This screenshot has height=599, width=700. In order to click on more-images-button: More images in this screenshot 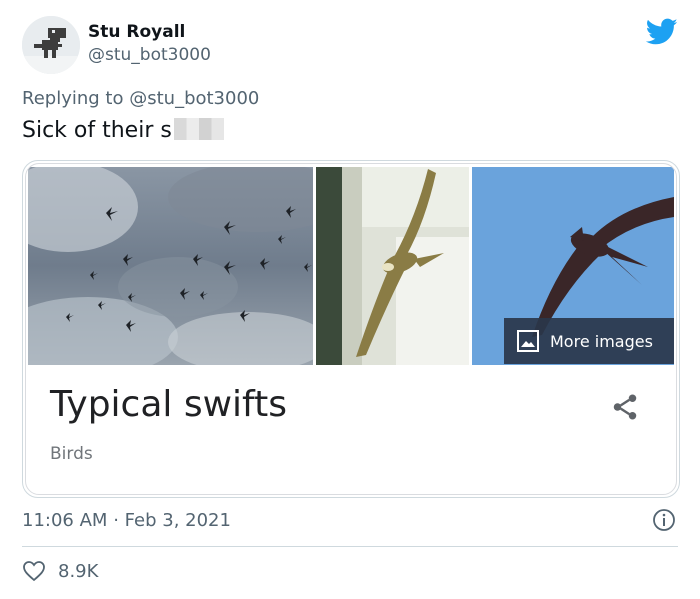, I will do `click(589, 341)`.